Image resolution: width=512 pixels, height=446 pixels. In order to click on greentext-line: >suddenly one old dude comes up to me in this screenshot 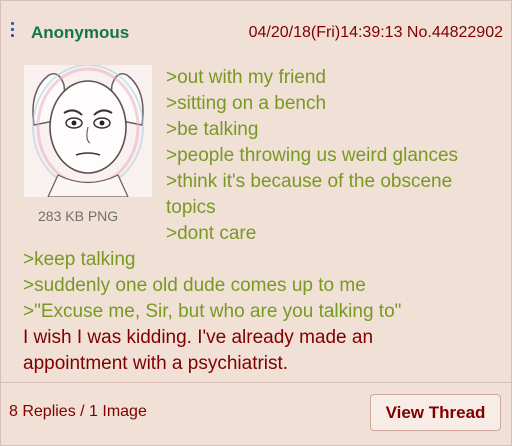, I will do `click(194, 285)`.